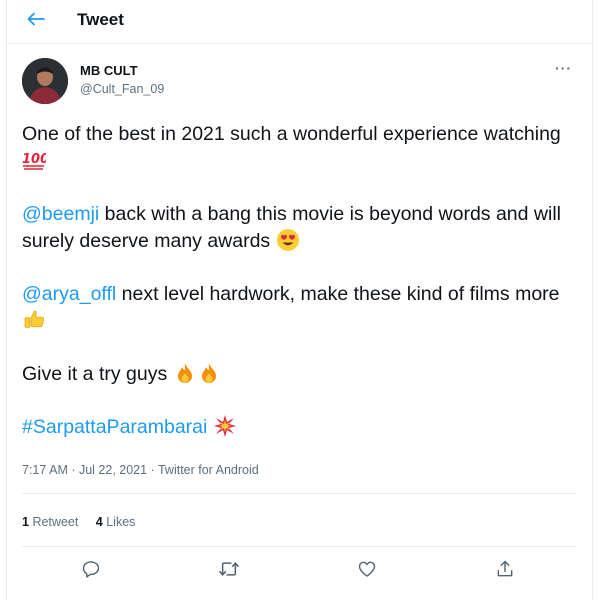  I want to click on more-icon: ···, so click(563, 68).